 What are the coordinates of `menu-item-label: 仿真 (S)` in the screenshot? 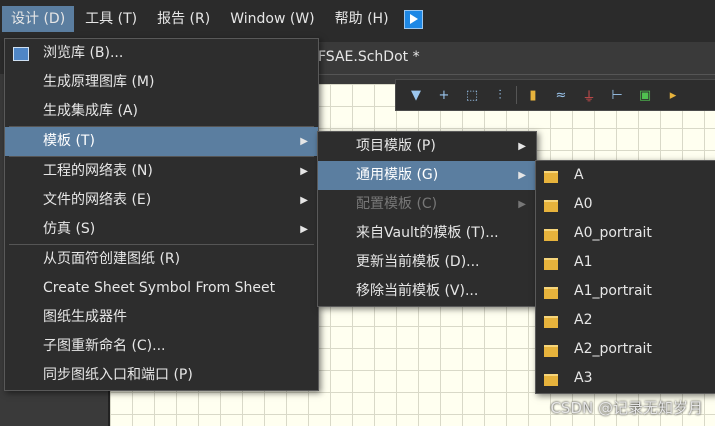 It's located at (69, 229).